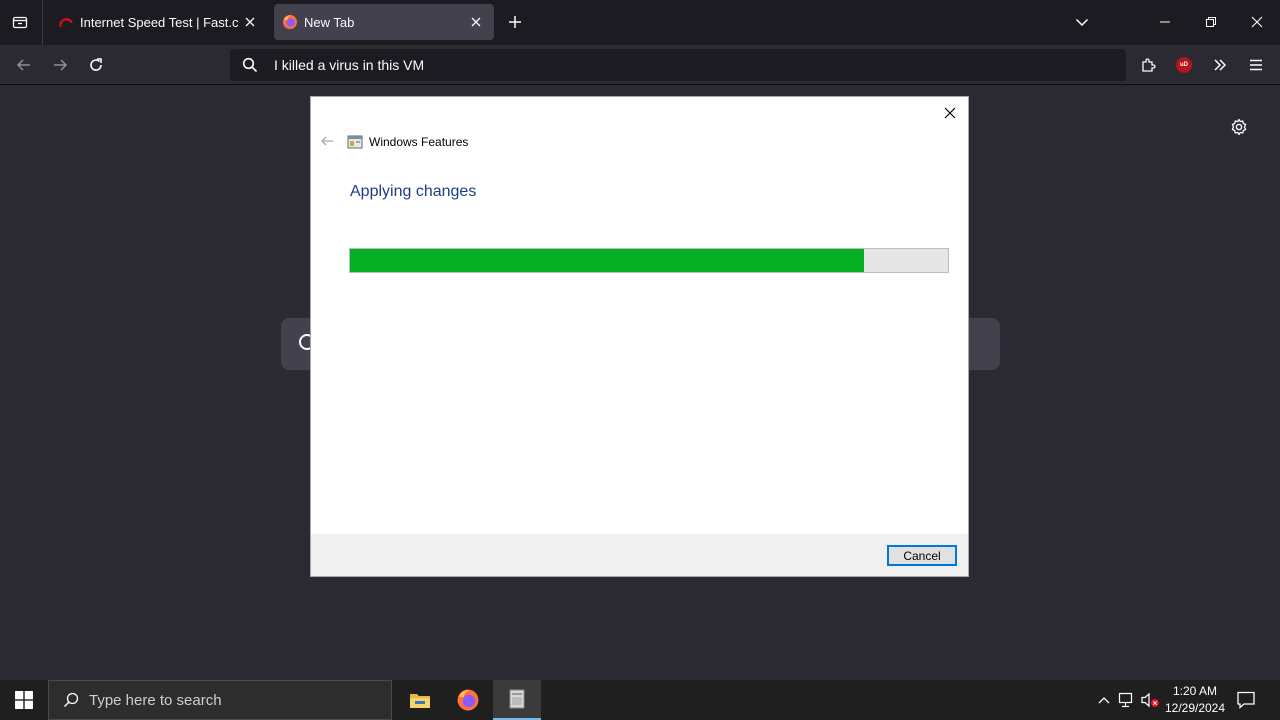 The height and width of the screenshot is (720, 1280). Describe the element at coordinates (1195, 691) in the screenshot. I see `clock-time: 1:20 AM` at that location.